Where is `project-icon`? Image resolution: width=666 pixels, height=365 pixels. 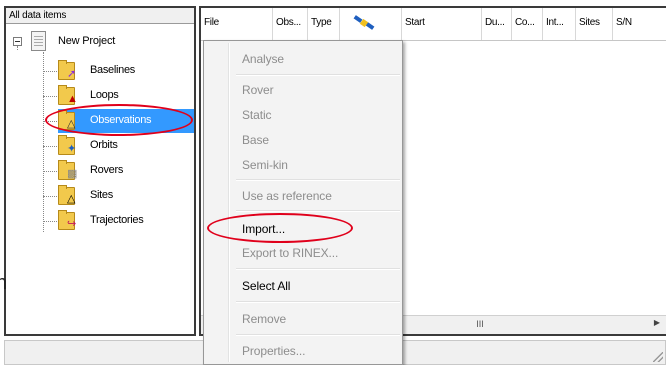
project-icon is located at coordinates (38, 41).